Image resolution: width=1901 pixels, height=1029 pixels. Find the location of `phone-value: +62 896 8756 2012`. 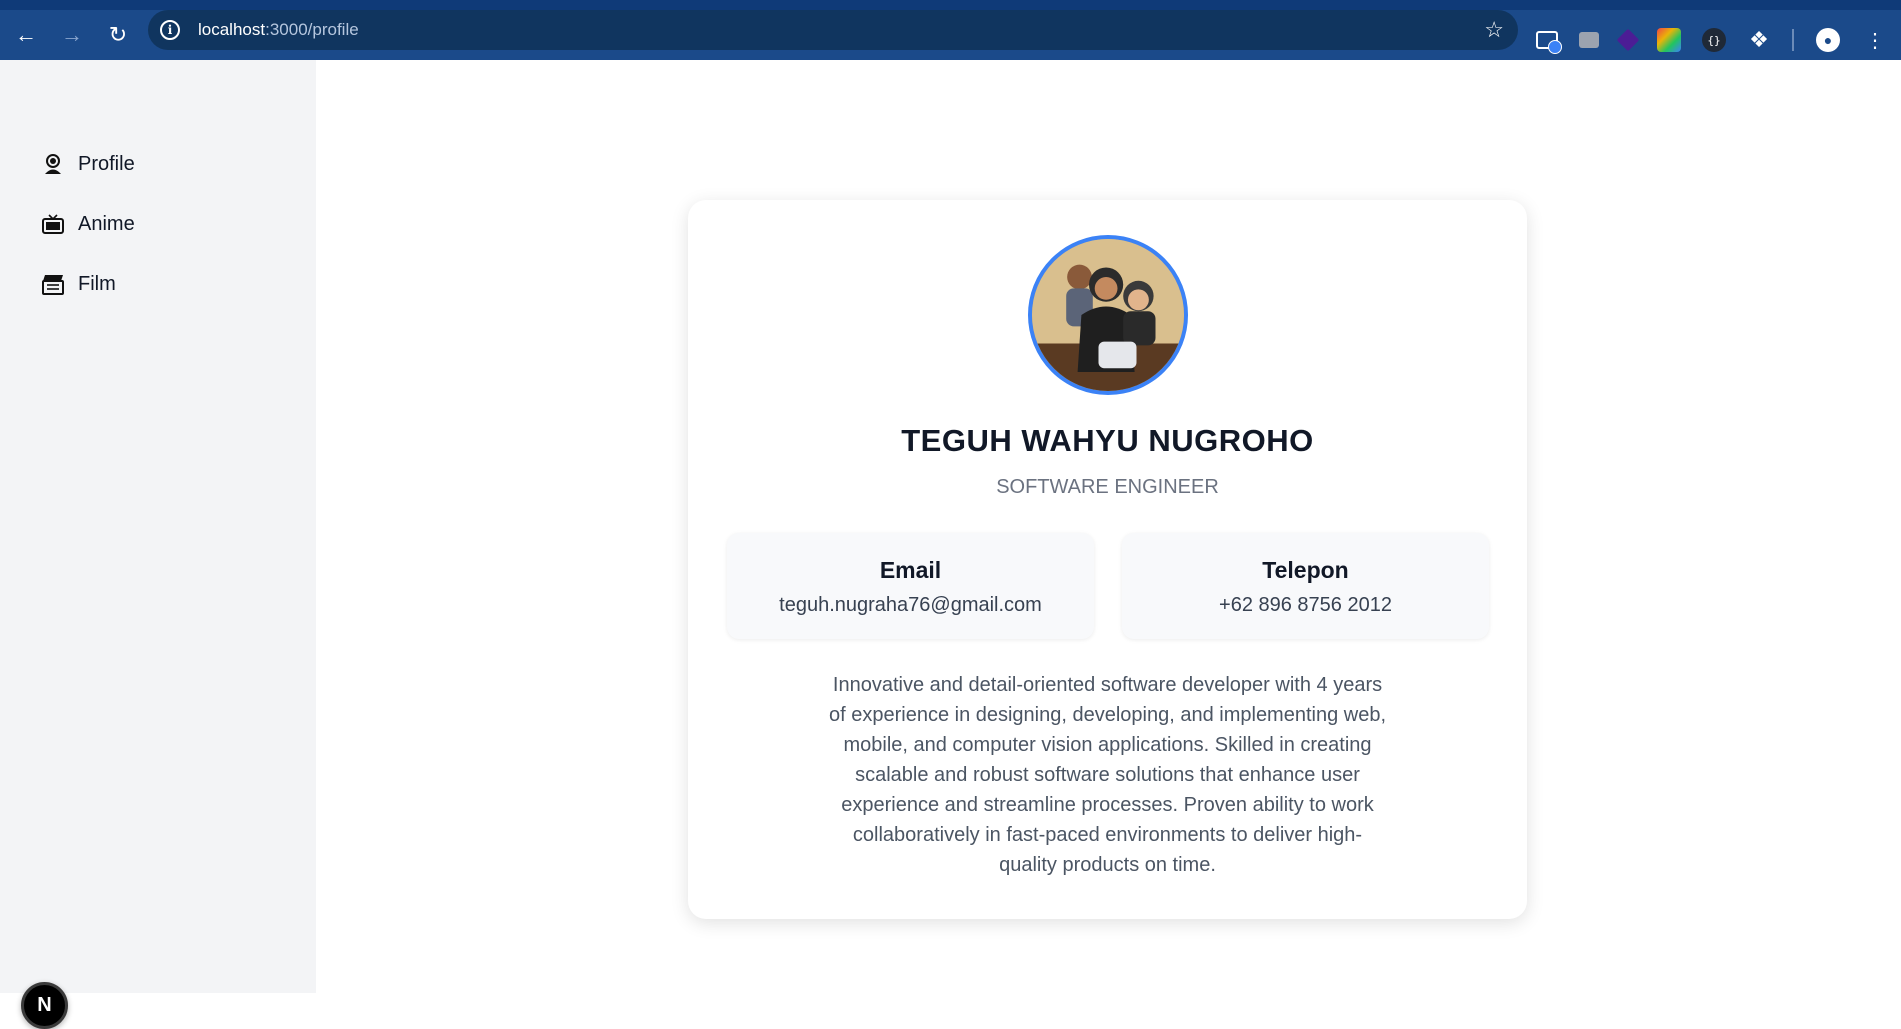

phone-value: +62 896 8756 2012 is located at coordinates (1305, 605).